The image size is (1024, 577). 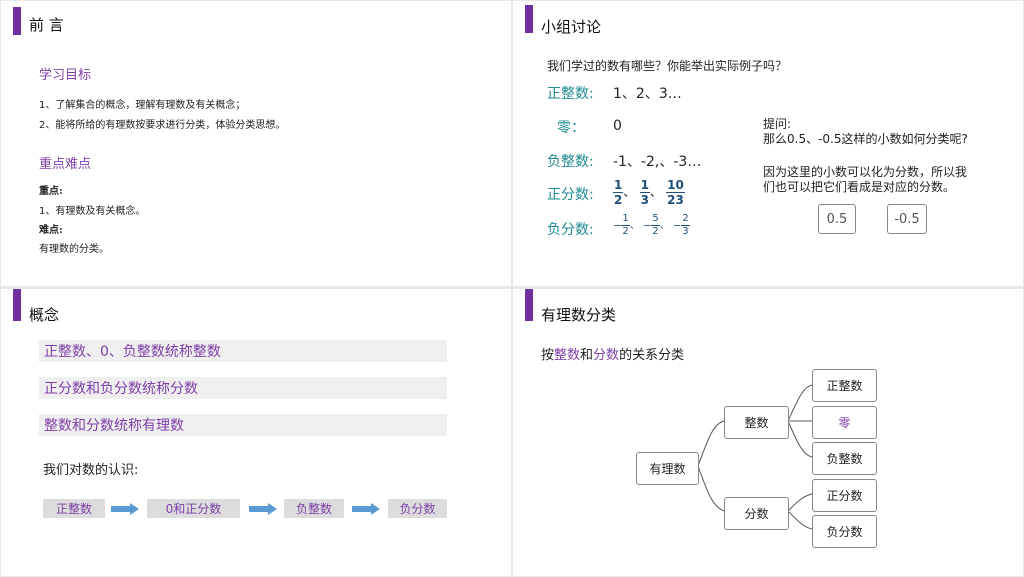 What do you see at coordinates (46, 25) in the screenshot?
I see `slide-title: 前 言` at bounding box center [46, 25].